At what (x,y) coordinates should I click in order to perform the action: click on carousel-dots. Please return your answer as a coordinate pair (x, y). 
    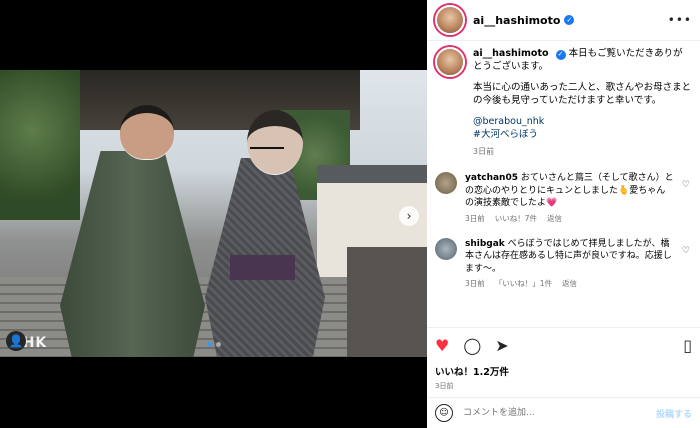
    Looking at the image, I should click on (213, 344).